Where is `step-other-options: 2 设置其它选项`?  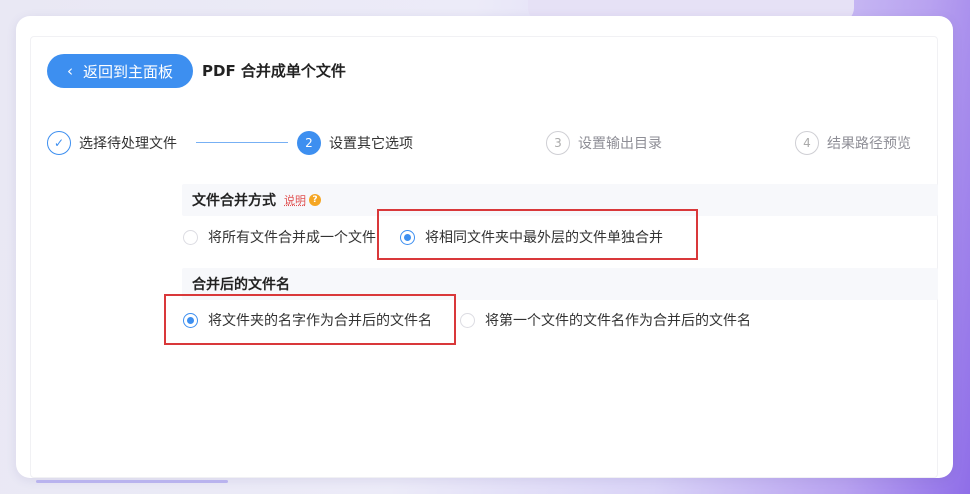
step-other-options: 2 设置其它选项 is located at coordinates (355, 143).